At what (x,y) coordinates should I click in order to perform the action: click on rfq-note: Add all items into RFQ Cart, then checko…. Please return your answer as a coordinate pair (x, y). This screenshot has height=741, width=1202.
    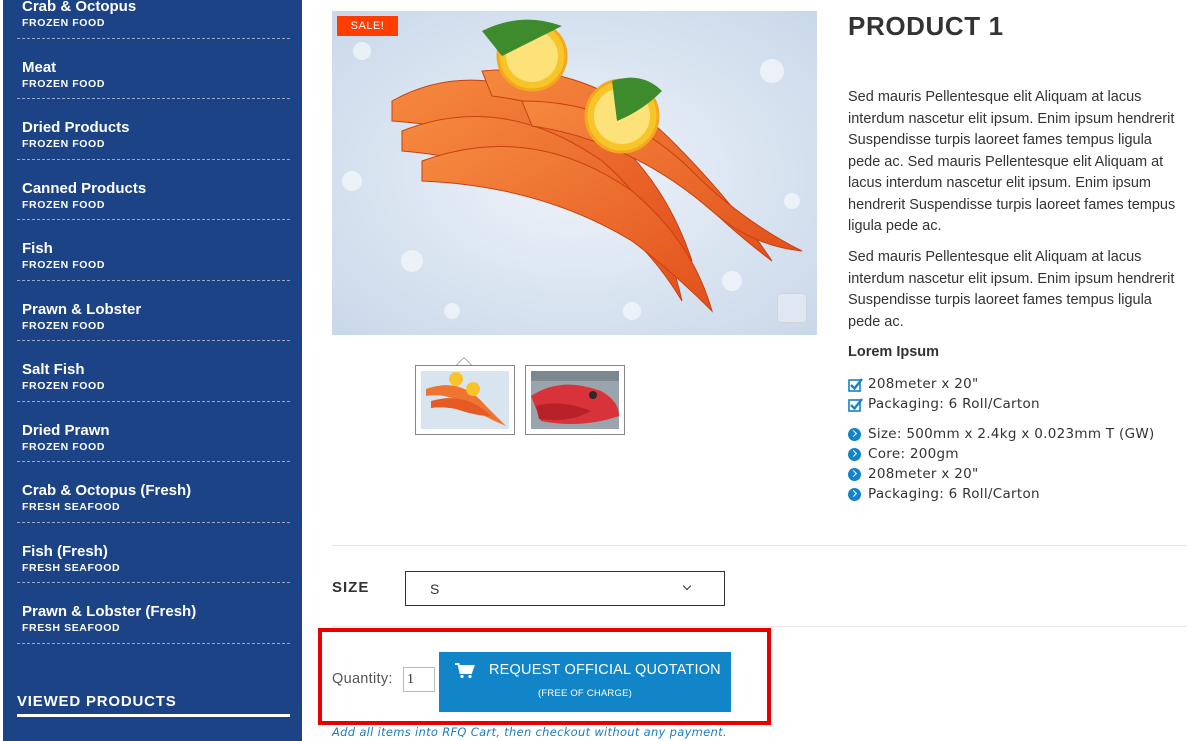
    Looking at the image, I should click on (529, 732).